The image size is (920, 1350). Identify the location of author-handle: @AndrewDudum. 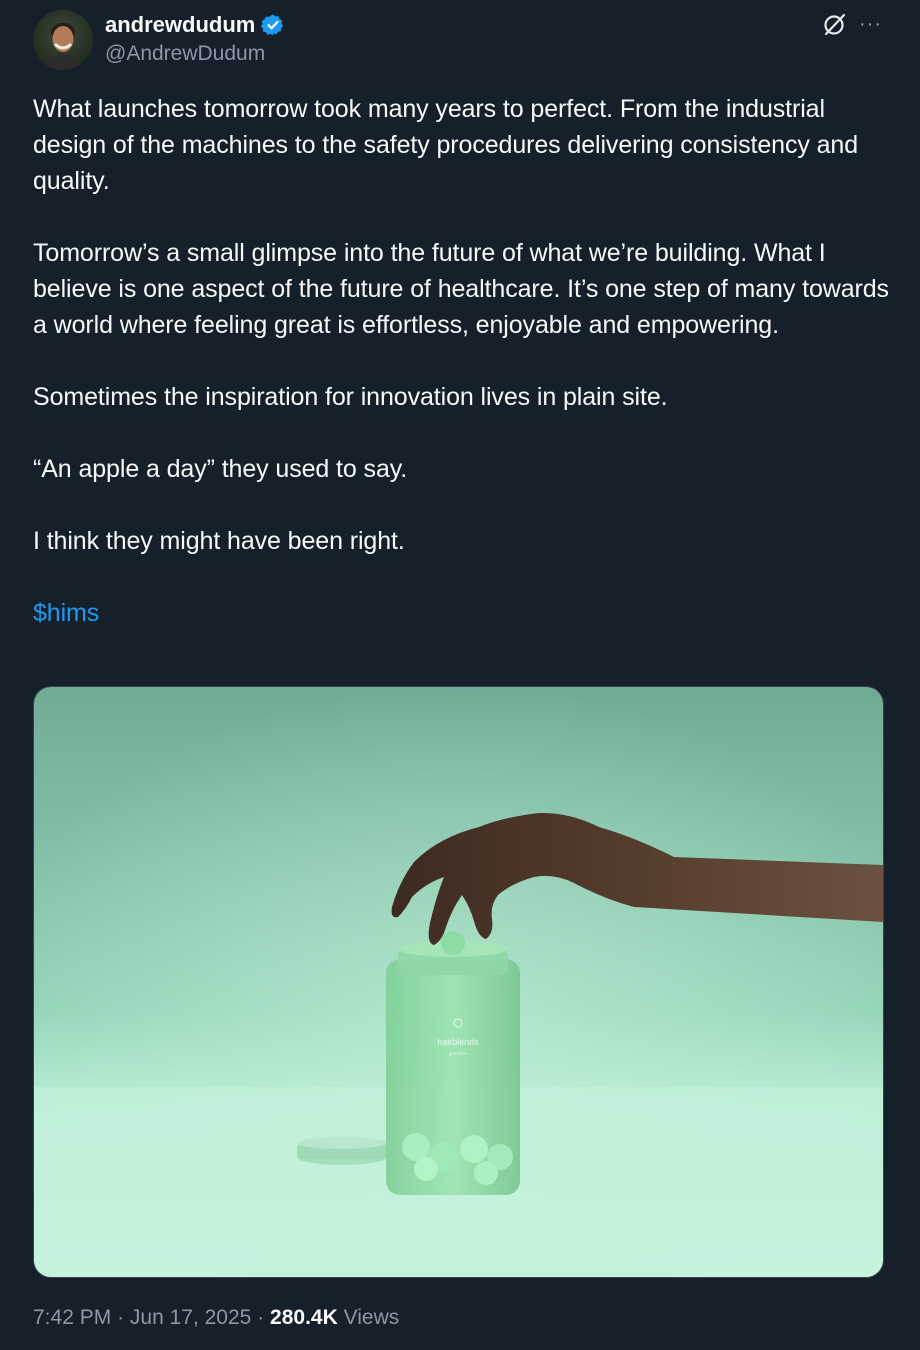
(185, 54).